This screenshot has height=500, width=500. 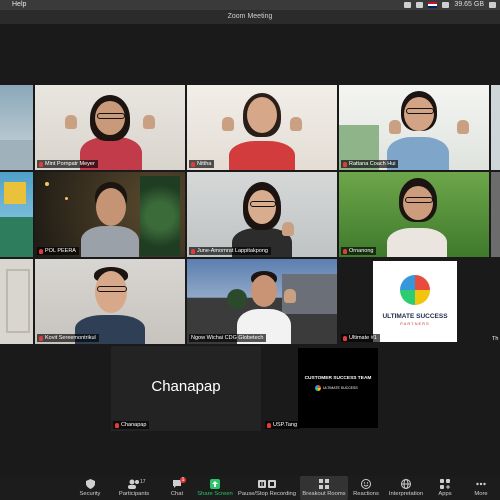 What do you see at coordinates (133, 484) in the screenshot?
I see `participants-icon` at bounding box center [133, 484].